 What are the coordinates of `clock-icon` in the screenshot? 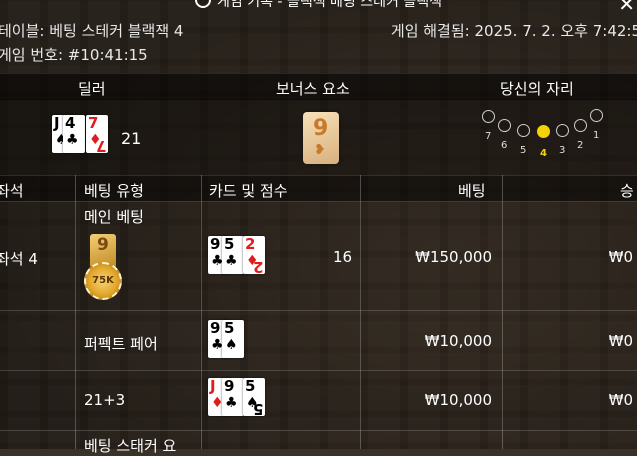 It's located at (203, 4).